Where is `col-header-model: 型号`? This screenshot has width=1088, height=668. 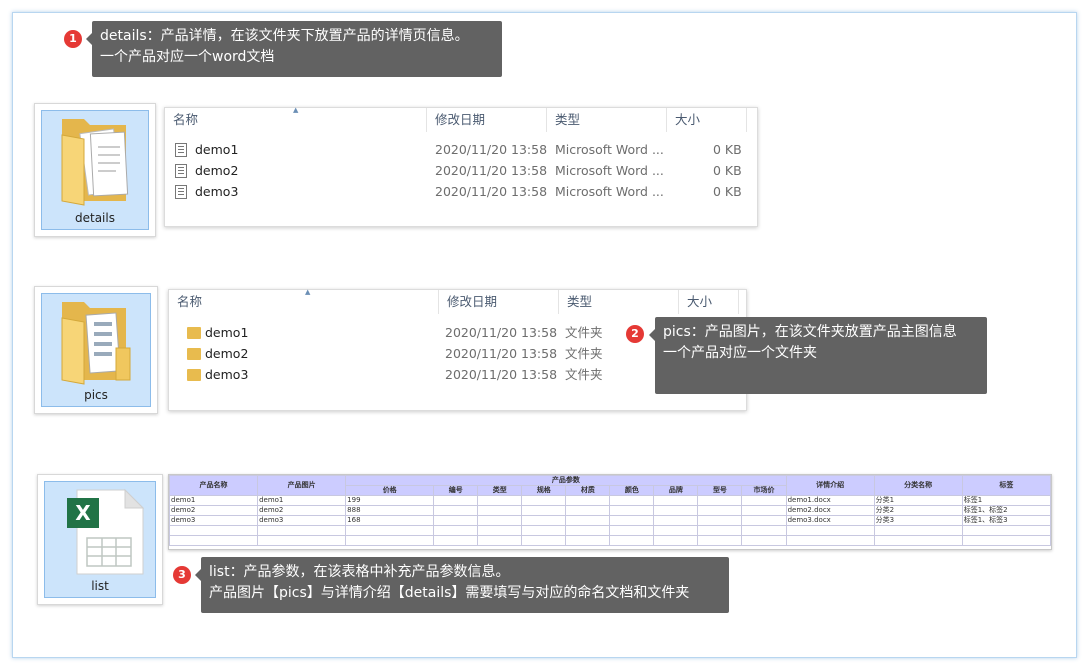
col-header-model: 型号 is located at coordinates (720, 490).